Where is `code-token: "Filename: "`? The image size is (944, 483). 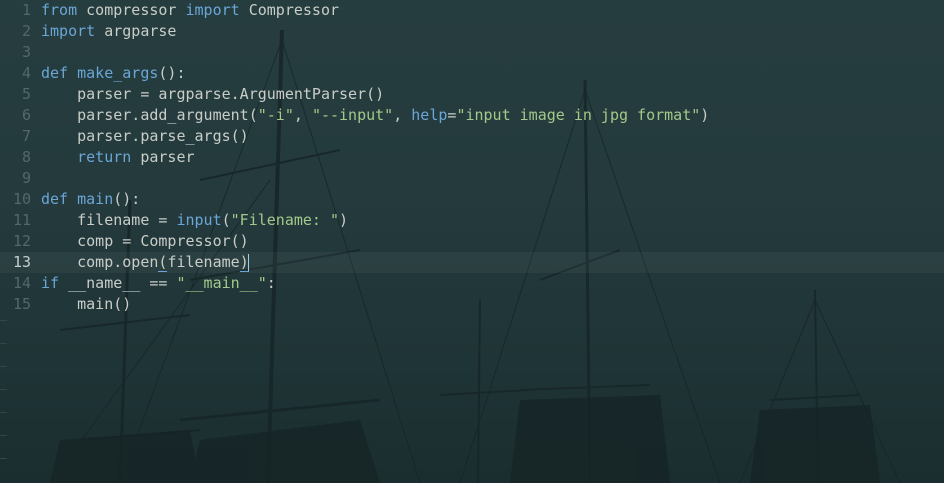
code-token: "Filename: " is located at coordinates (285, 220).